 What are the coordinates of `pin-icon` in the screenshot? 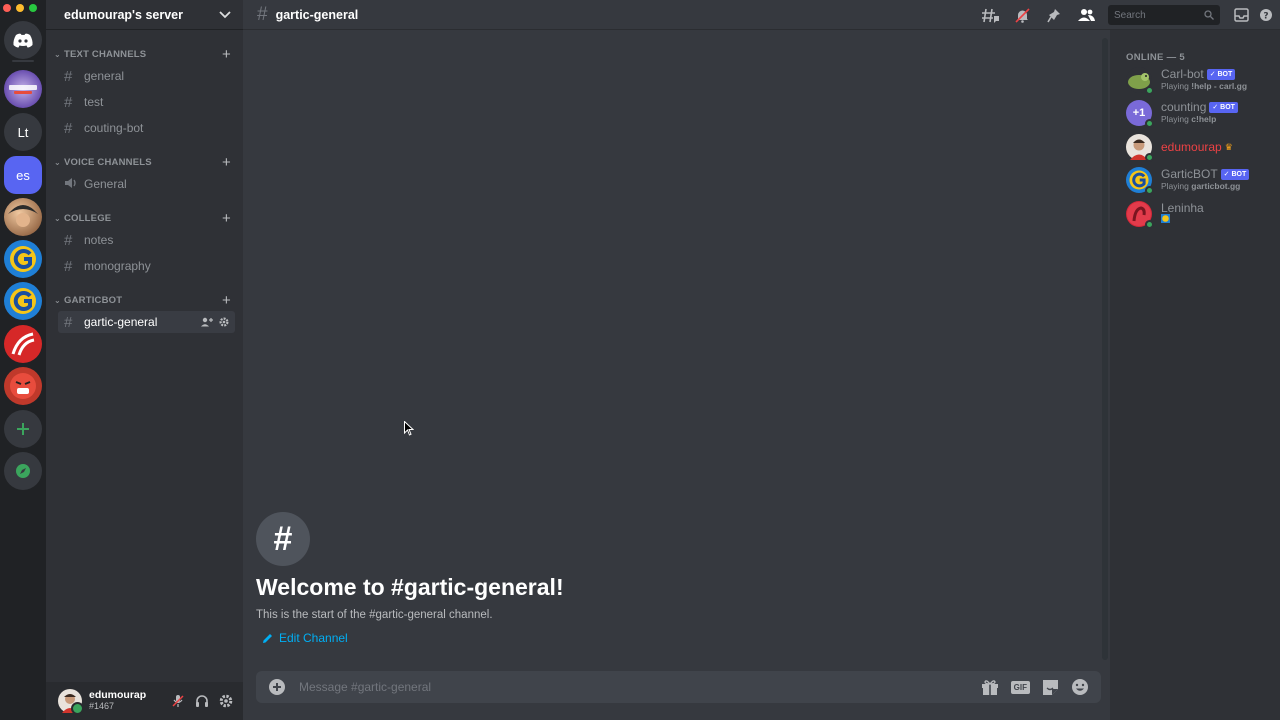 It's located at (1054, 15).